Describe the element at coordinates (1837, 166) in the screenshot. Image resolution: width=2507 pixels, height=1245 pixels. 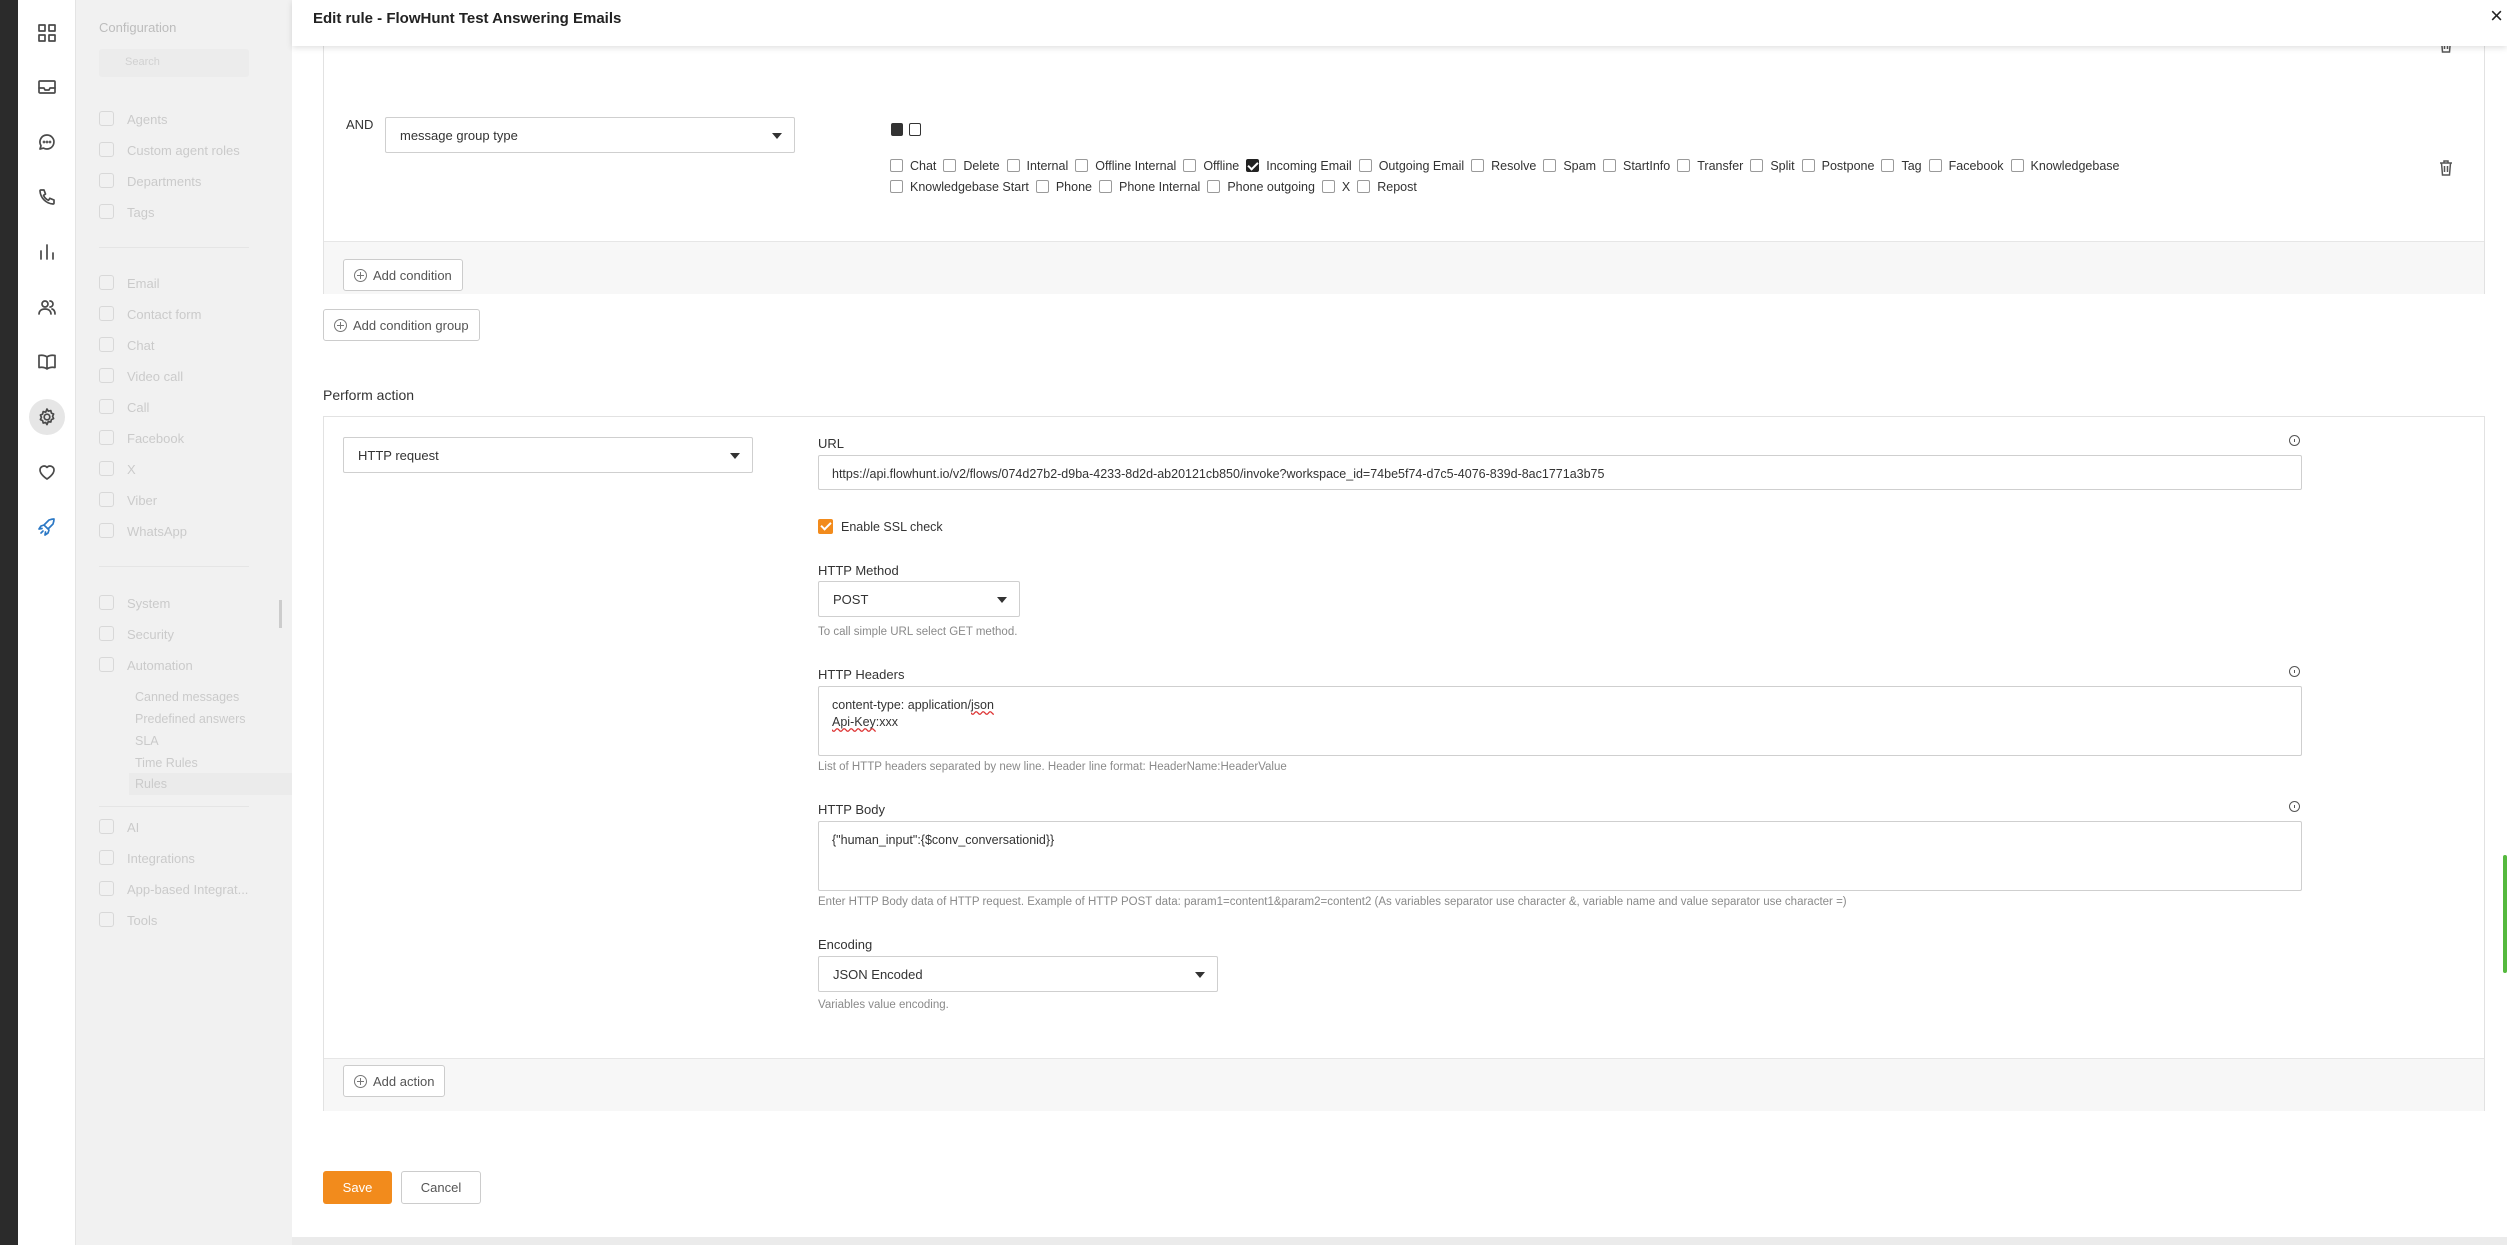
I see `message-group-option: Postpone` at that location.